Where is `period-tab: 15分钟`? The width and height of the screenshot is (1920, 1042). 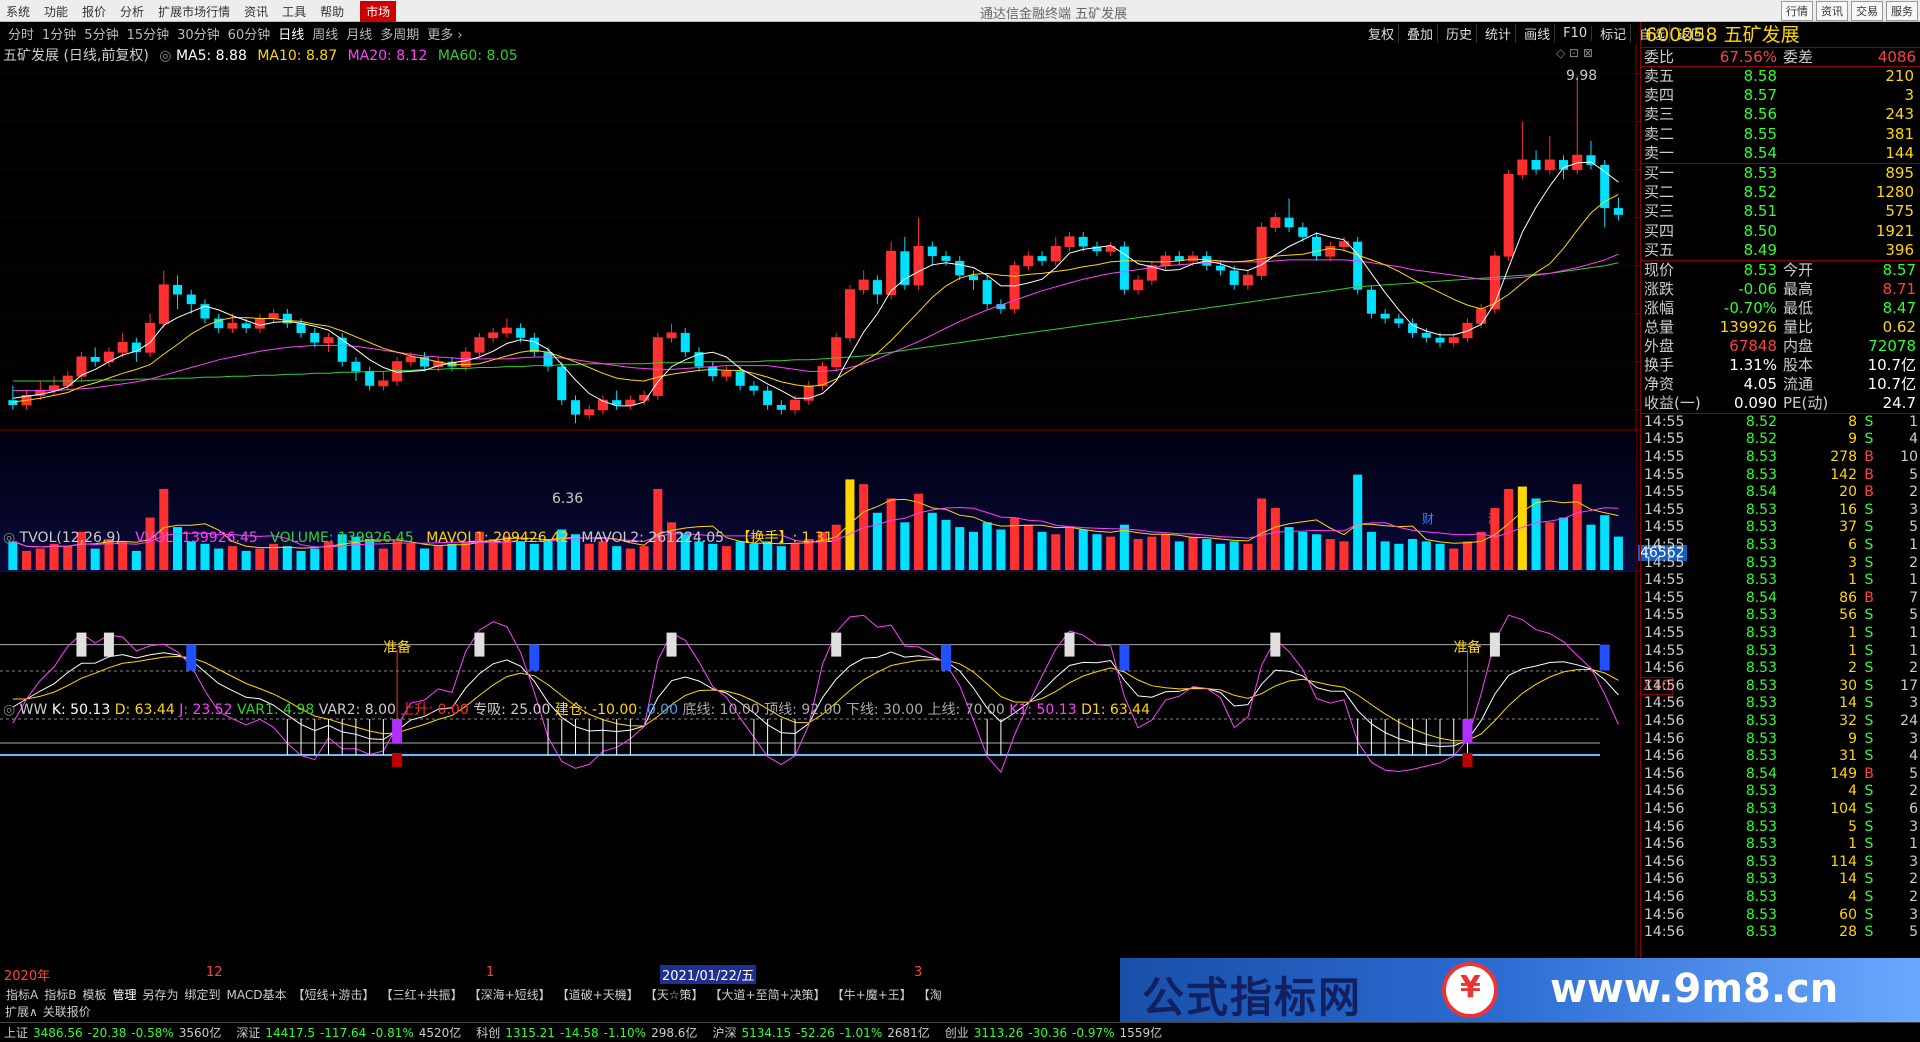 period-tab: 15分钟 is located at coordinates (148, 33).